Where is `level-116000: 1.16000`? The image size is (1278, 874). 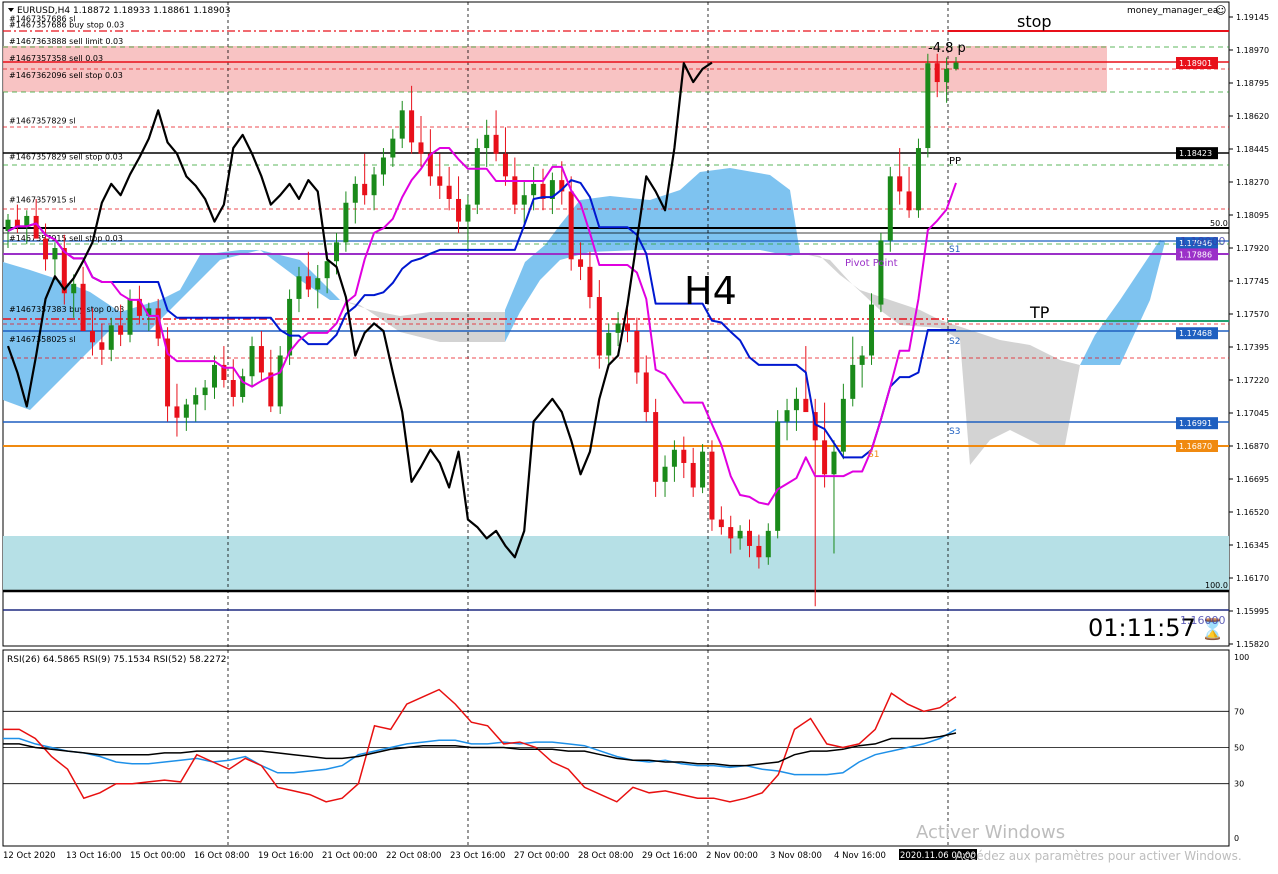 level-116000: 1.16000 is located at coordinates (1203, 620).